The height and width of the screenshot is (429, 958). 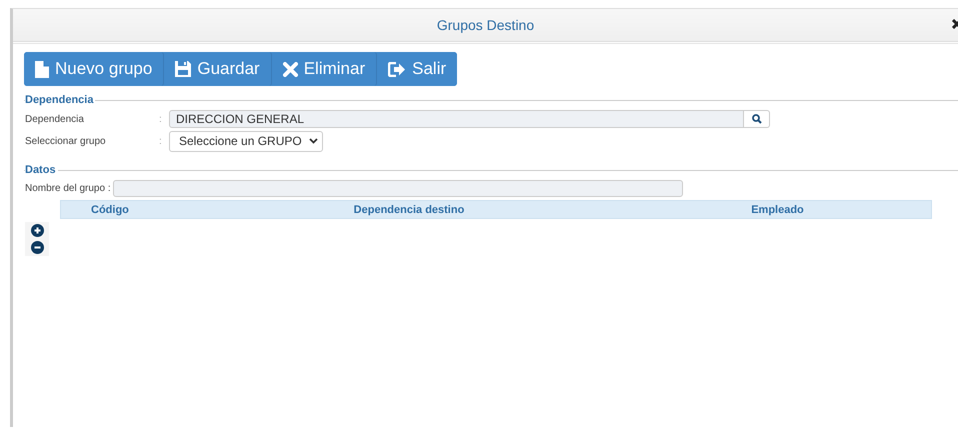 I want to click on section-legend: Dependencia, so click(x=60, y=100).